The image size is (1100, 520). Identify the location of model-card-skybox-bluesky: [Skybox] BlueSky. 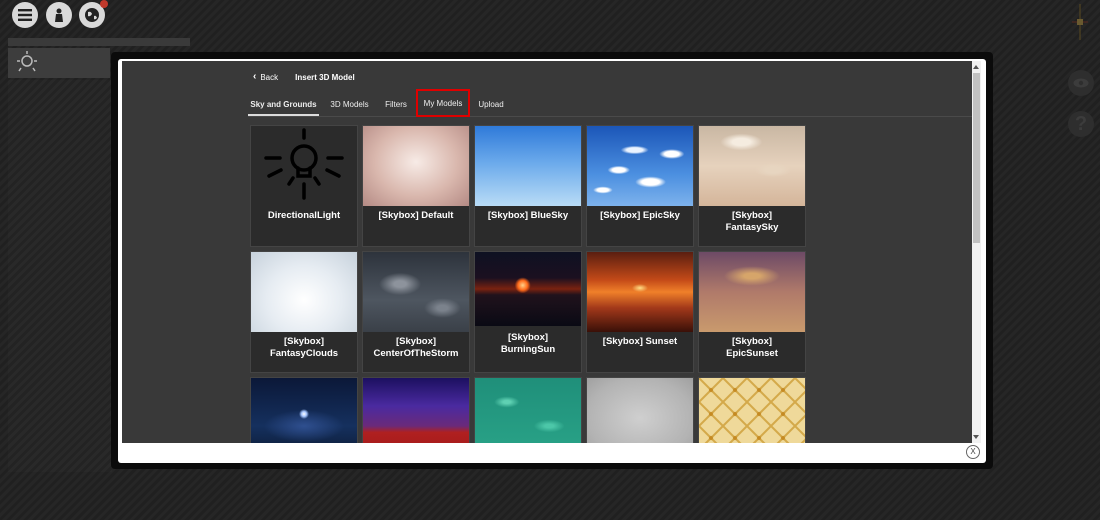
(528, 186).